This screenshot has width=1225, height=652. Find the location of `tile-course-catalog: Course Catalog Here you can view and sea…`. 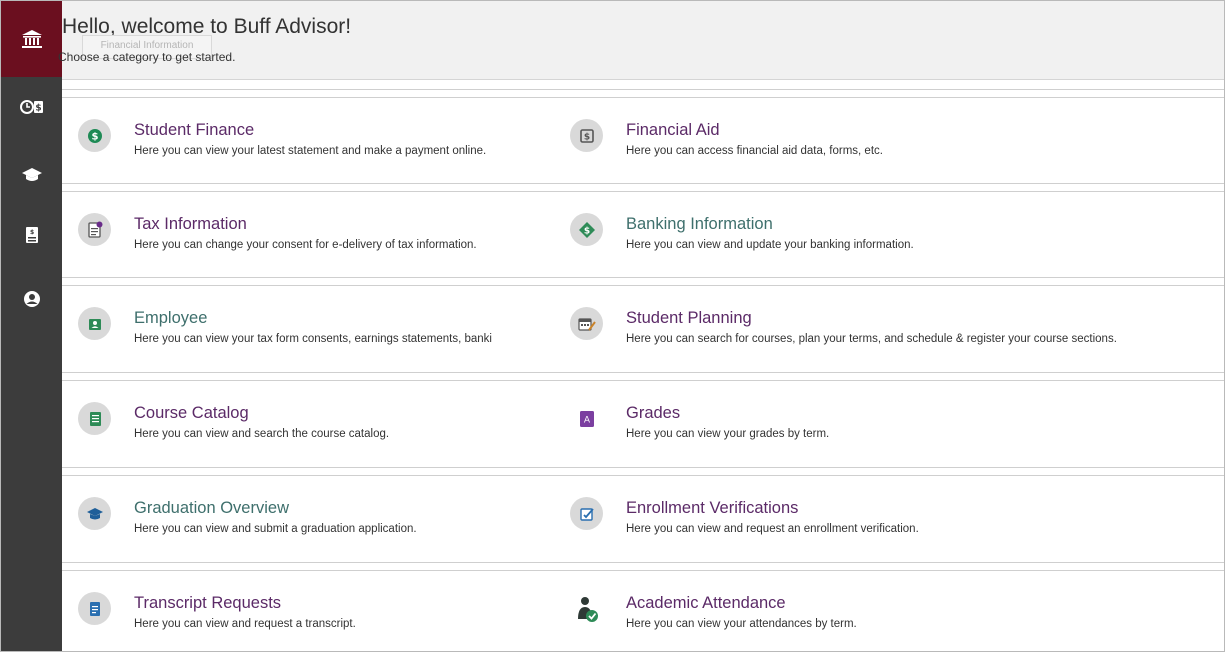

tile-course-catalog: Course Catalog Here you can view and sea… is located at coordinates (308, 422).